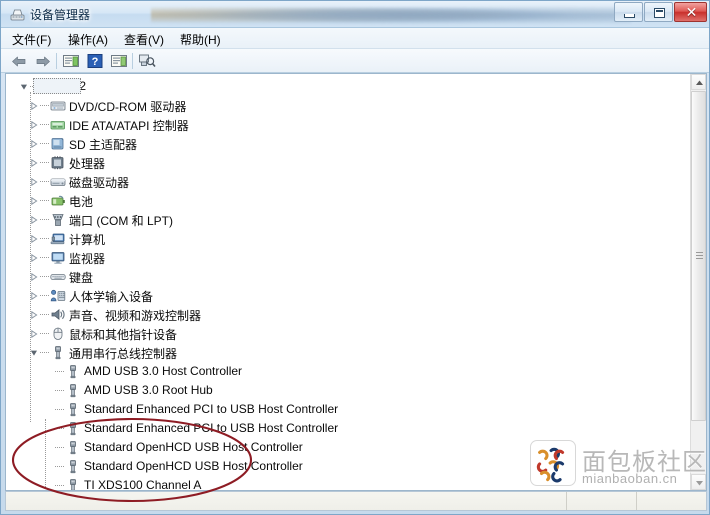 This screenshot has width=710, height=515. What do you see at coordinates (58, 143) in the screenshot?
I see `sd-host-icon` at bounding box center [58, 143].